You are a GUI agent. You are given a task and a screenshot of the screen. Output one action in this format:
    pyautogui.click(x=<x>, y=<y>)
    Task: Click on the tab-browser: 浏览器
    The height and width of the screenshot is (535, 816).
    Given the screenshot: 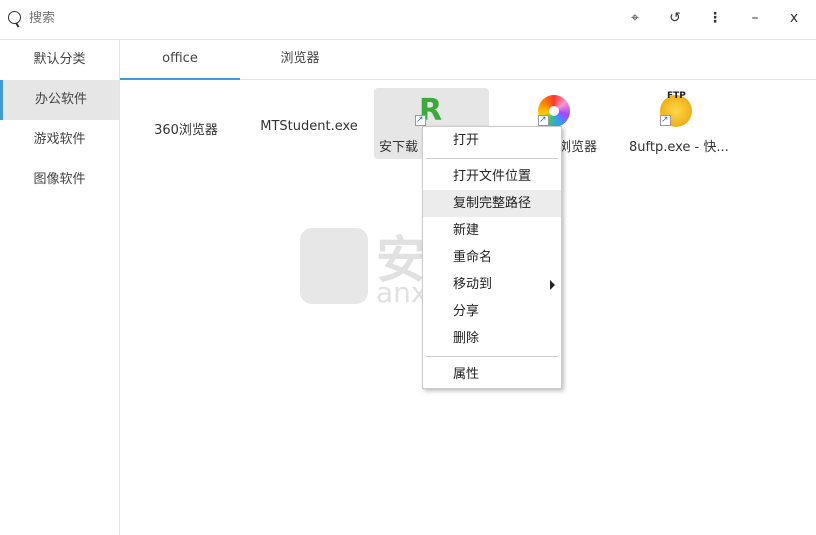 What is the action you would take?
    pyautogui.click(x=300, y=60)
    